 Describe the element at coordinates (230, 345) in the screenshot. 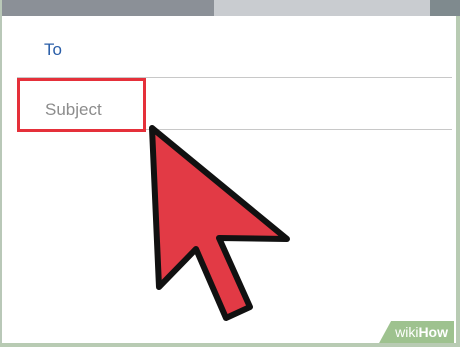

I see `window-bottom-edge` at that location.